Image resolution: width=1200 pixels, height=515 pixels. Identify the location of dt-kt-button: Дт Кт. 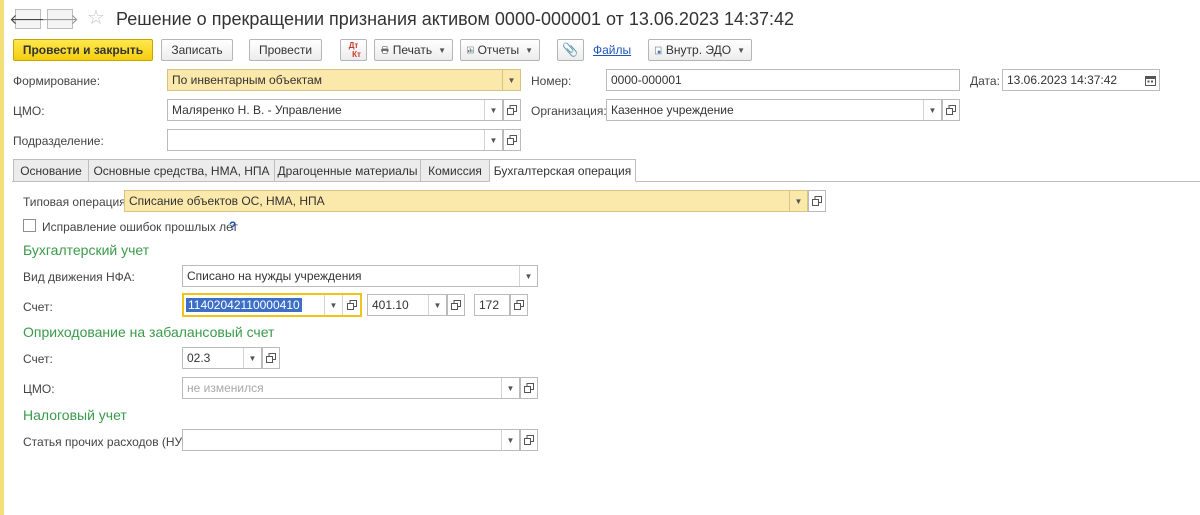
(353, 50).